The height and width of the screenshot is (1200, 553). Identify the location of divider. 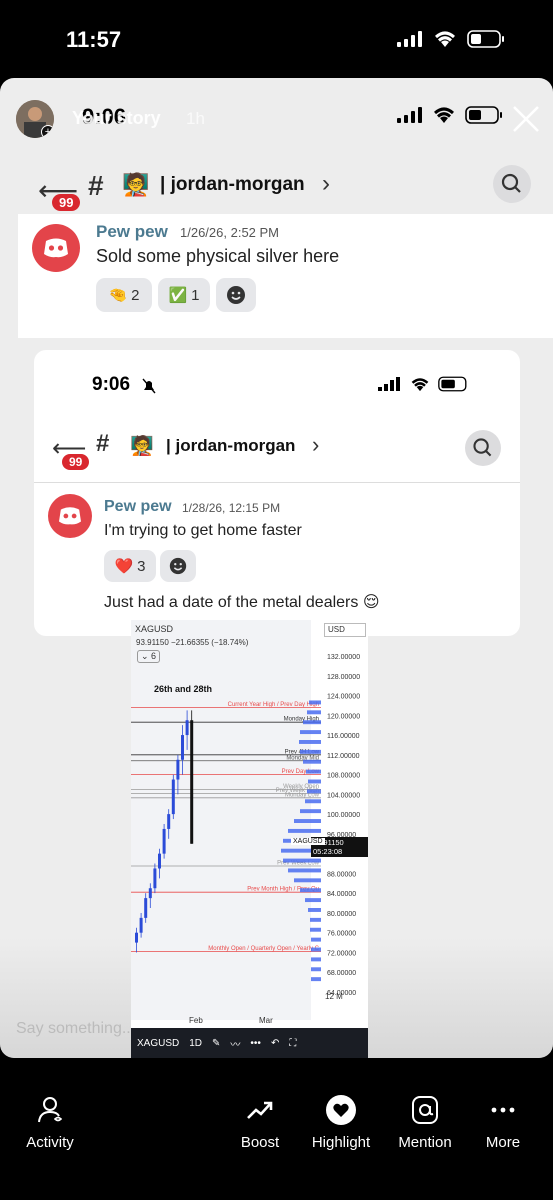
(277, 482).